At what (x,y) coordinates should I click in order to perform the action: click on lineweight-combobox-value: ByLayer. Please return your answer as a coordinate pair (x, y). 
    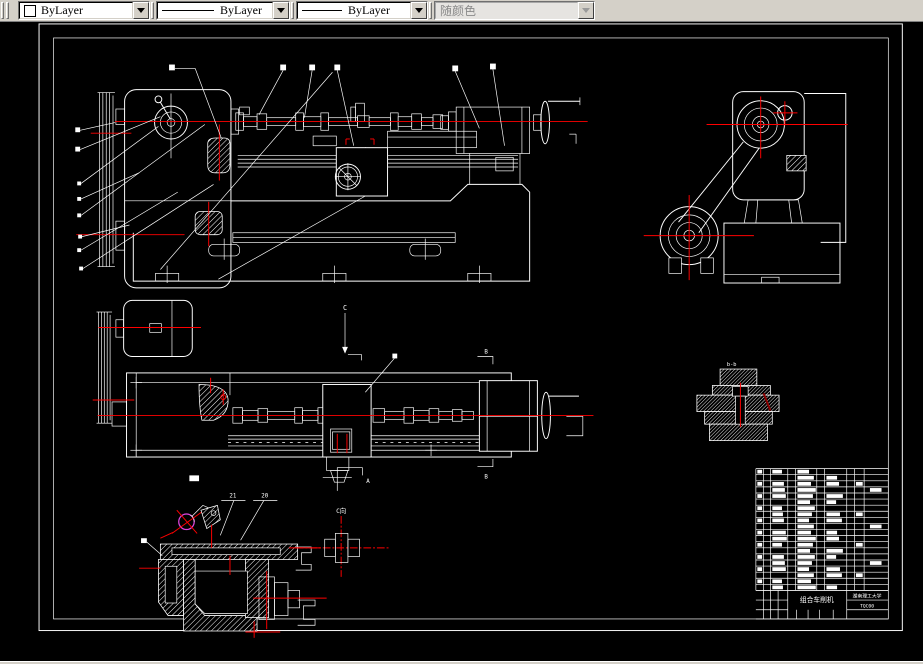
    Looking at the image, I should click on (369, 10).